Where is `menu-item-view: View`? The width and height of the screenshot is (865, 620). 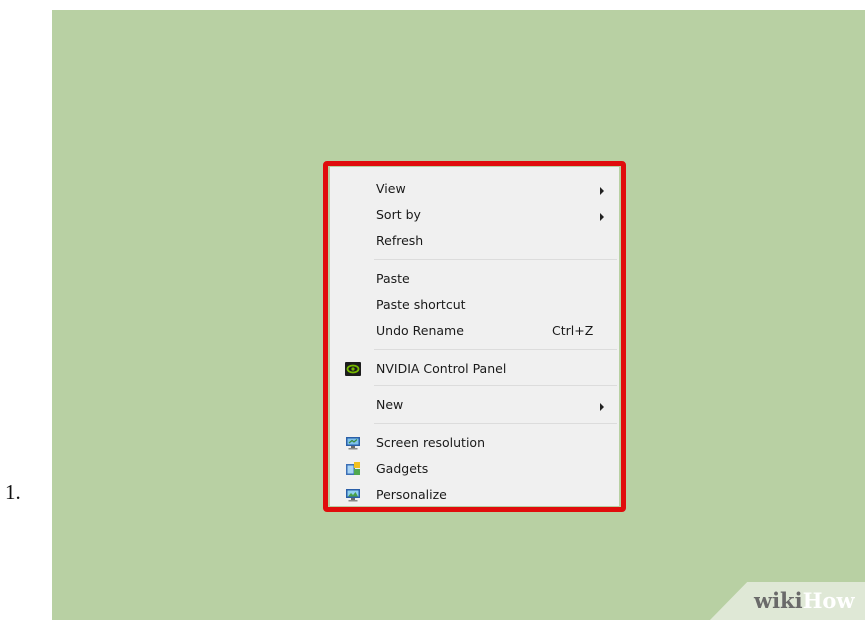
menu-item-view: View is located at coordinates (474, 189).